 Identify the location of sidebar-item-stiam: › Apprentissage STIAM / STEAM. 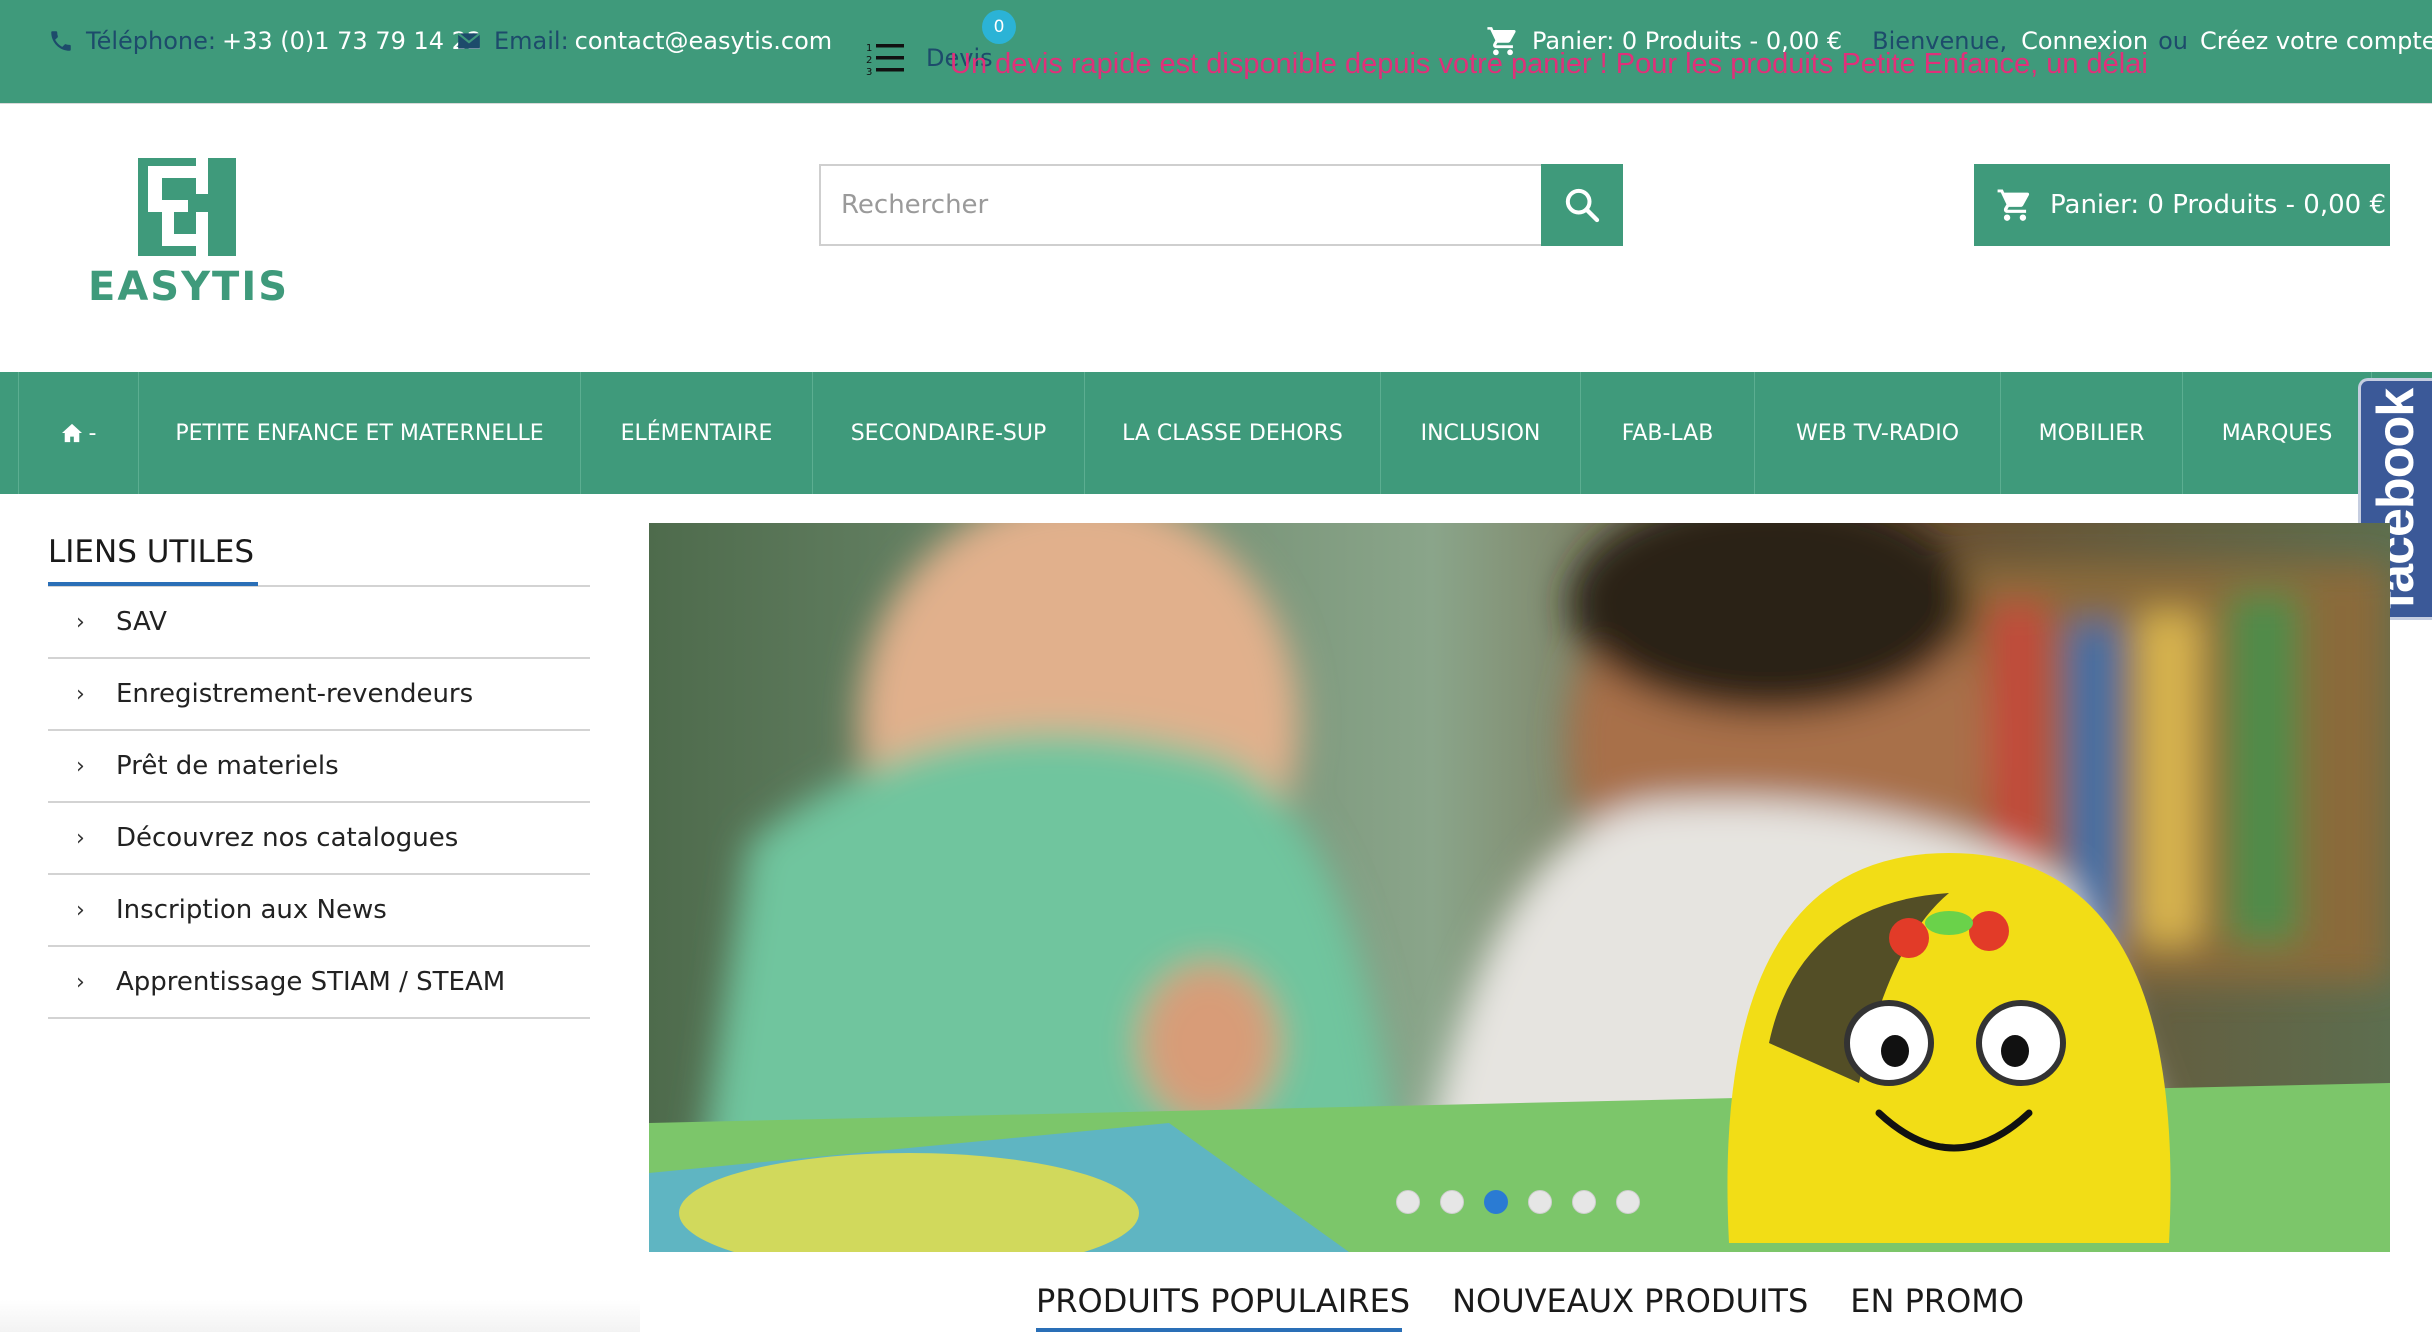
(319, 983).